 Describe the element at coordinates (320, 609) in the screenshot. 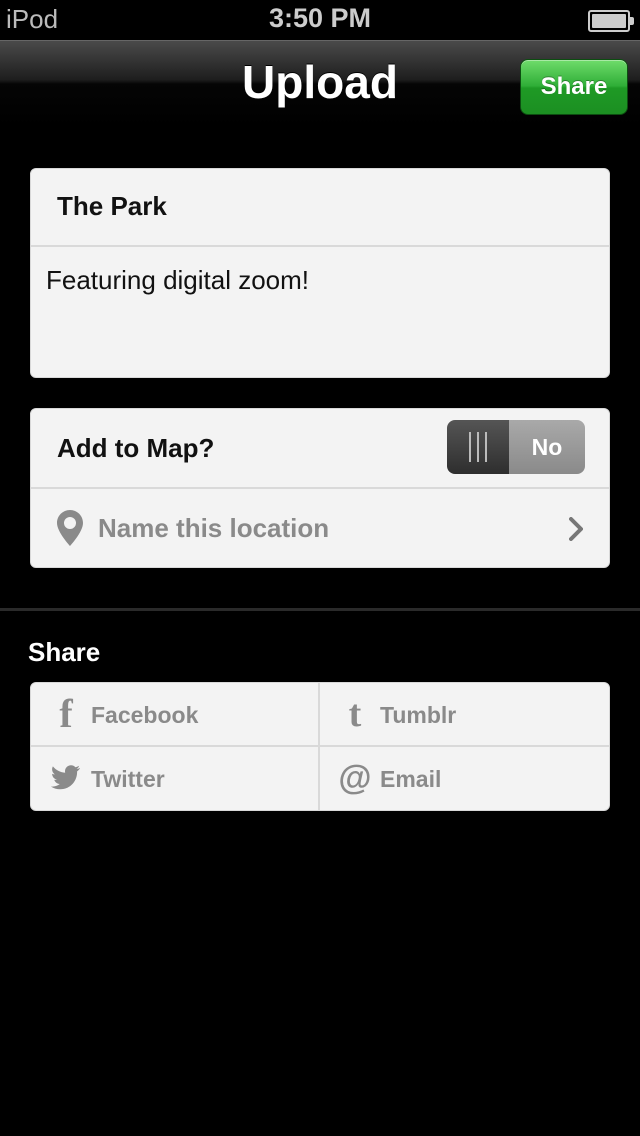

I see `section-divider` at that location.